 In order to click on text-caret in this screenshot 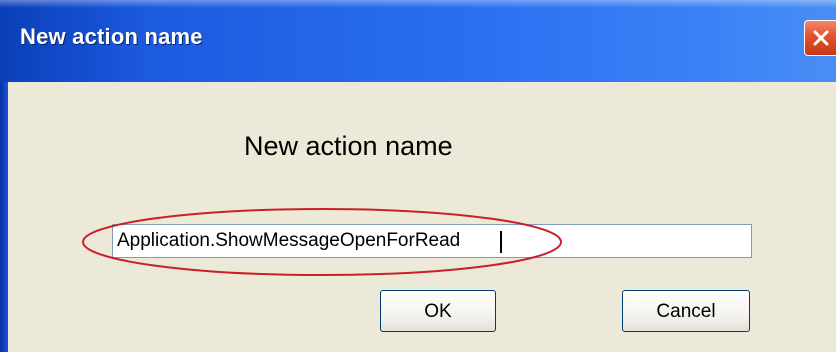, I will do `click(501, 242)`.